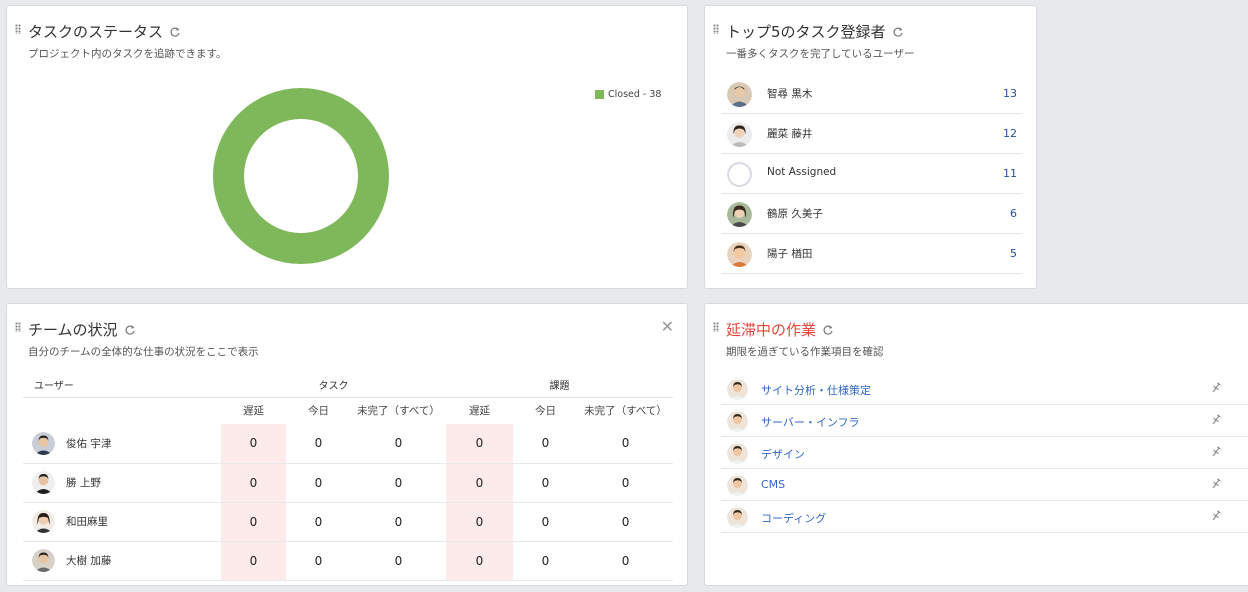 This screenshot has height=592, width=1248. I want to click on list-item: 麗菜 藤井 12, so click(871, 134).